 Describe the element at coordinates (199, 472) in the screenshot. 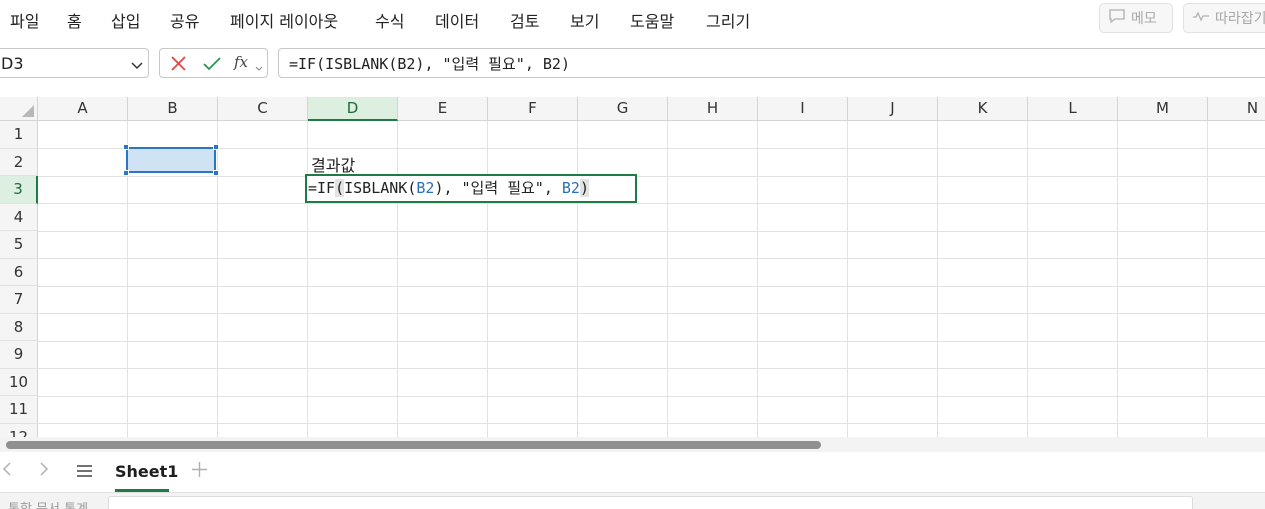

I see `add-sheet-icon` at that location.